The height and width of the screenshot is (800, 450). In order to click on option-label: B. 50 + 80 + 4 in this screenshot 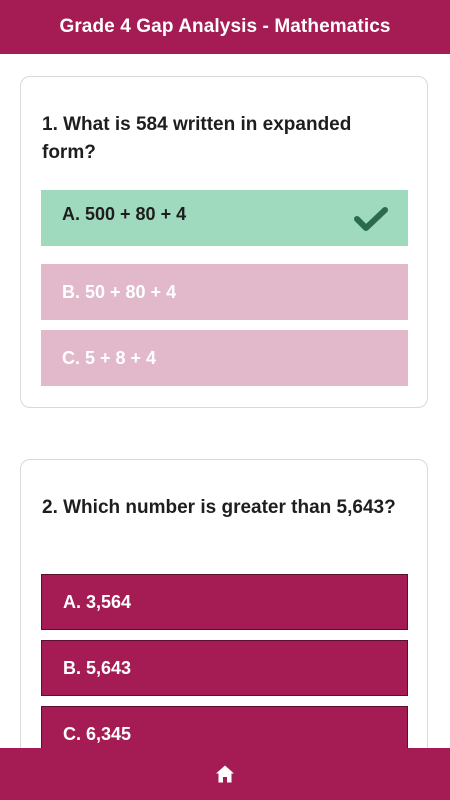, I will do `click(119, 291)`.